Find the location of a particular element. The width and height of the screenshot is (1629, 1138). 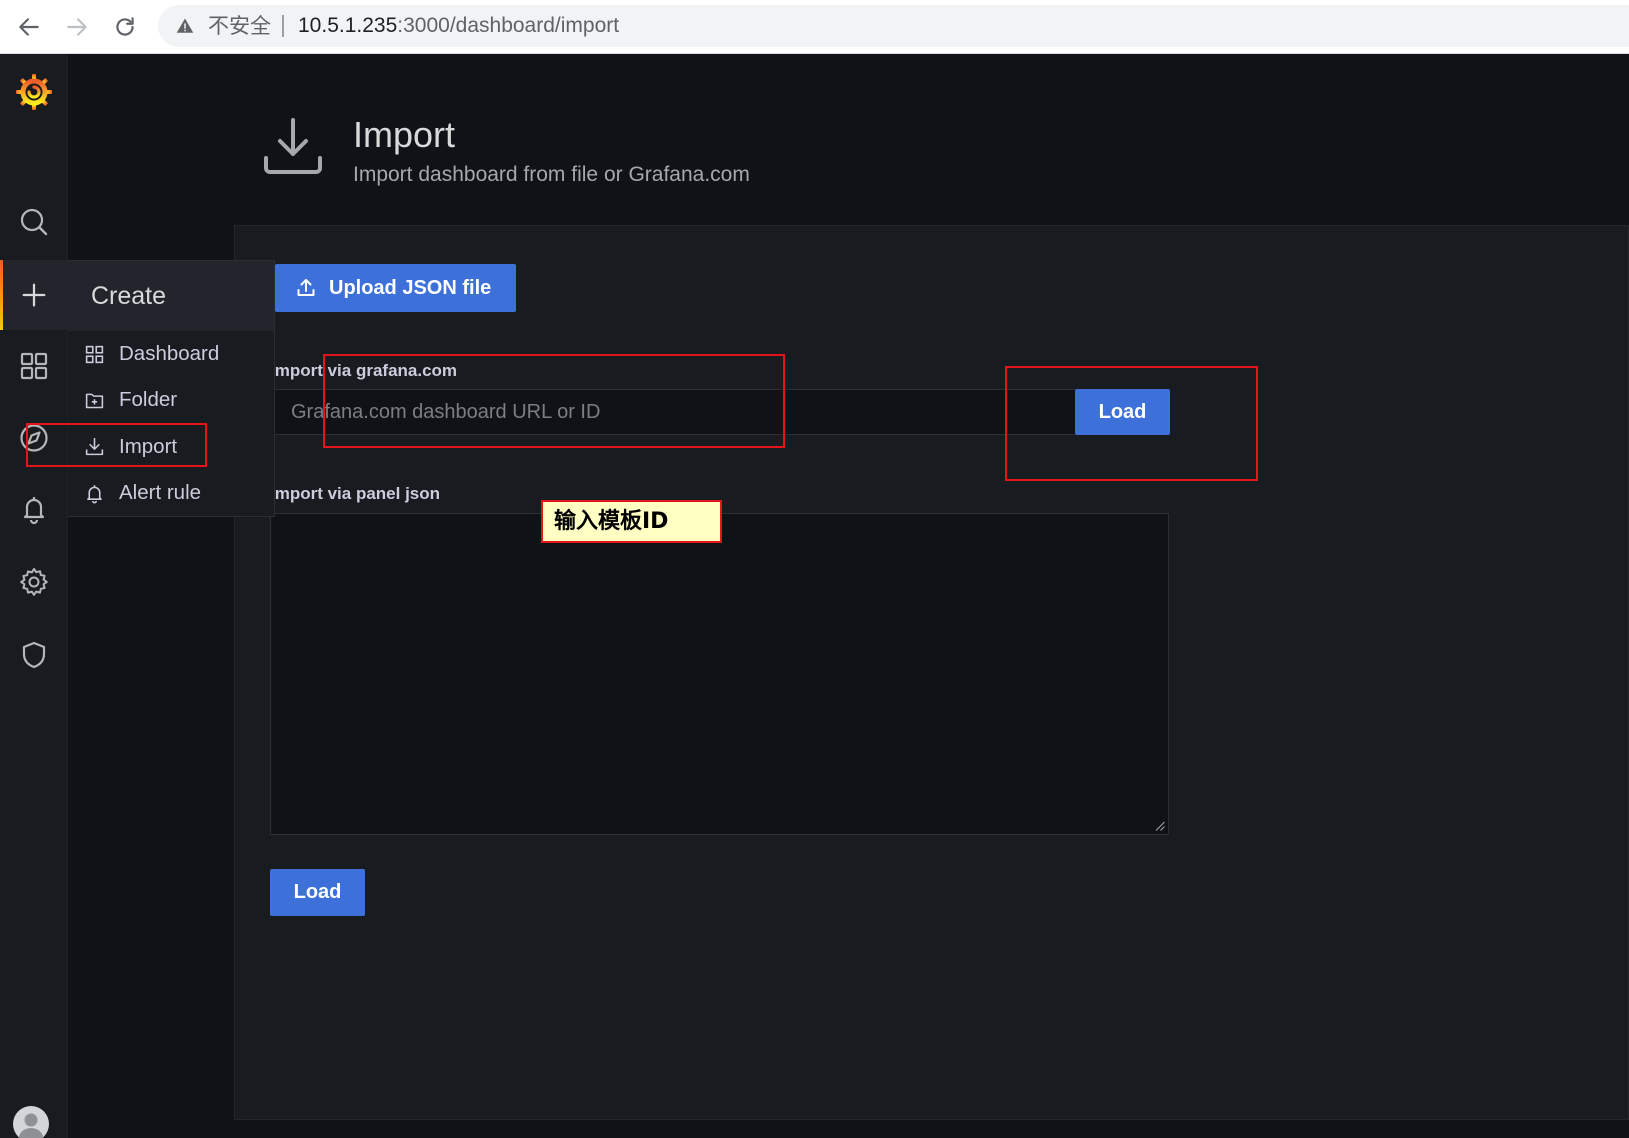

url-host: 10.5.1.235 is located at coordinates (348, 25).